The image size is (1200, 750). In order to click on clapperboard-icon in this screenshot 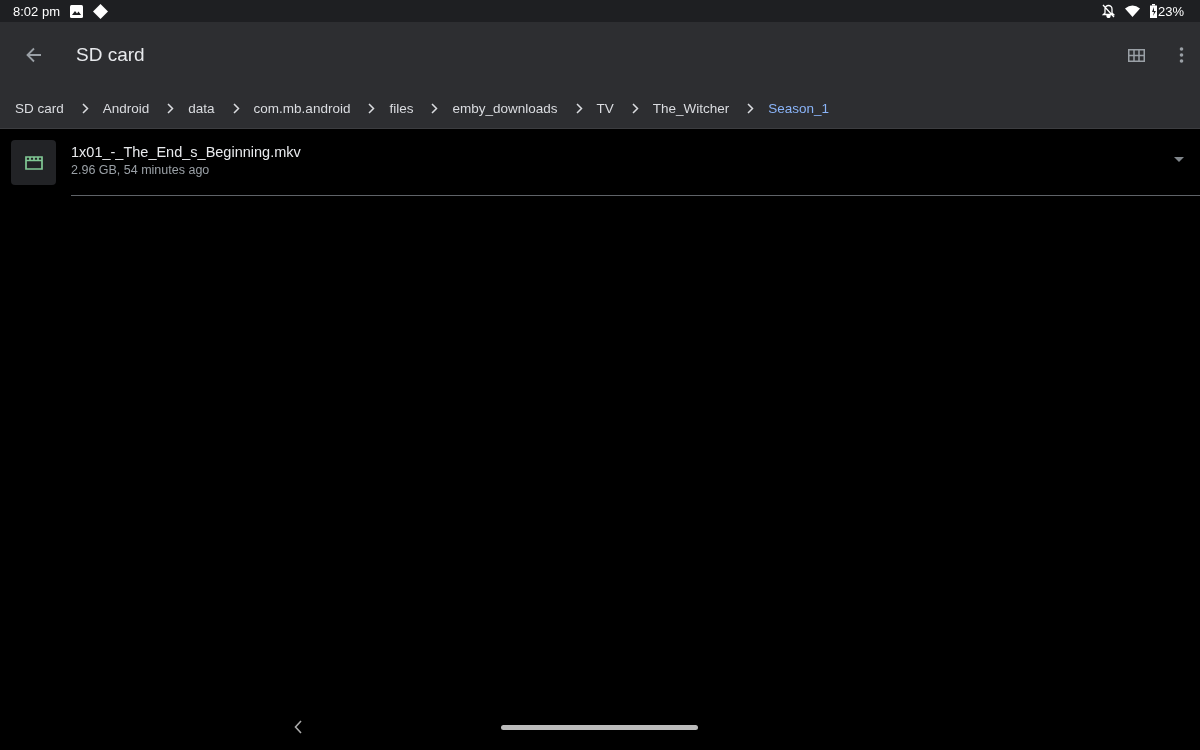, I will do `click(33, 162)`.